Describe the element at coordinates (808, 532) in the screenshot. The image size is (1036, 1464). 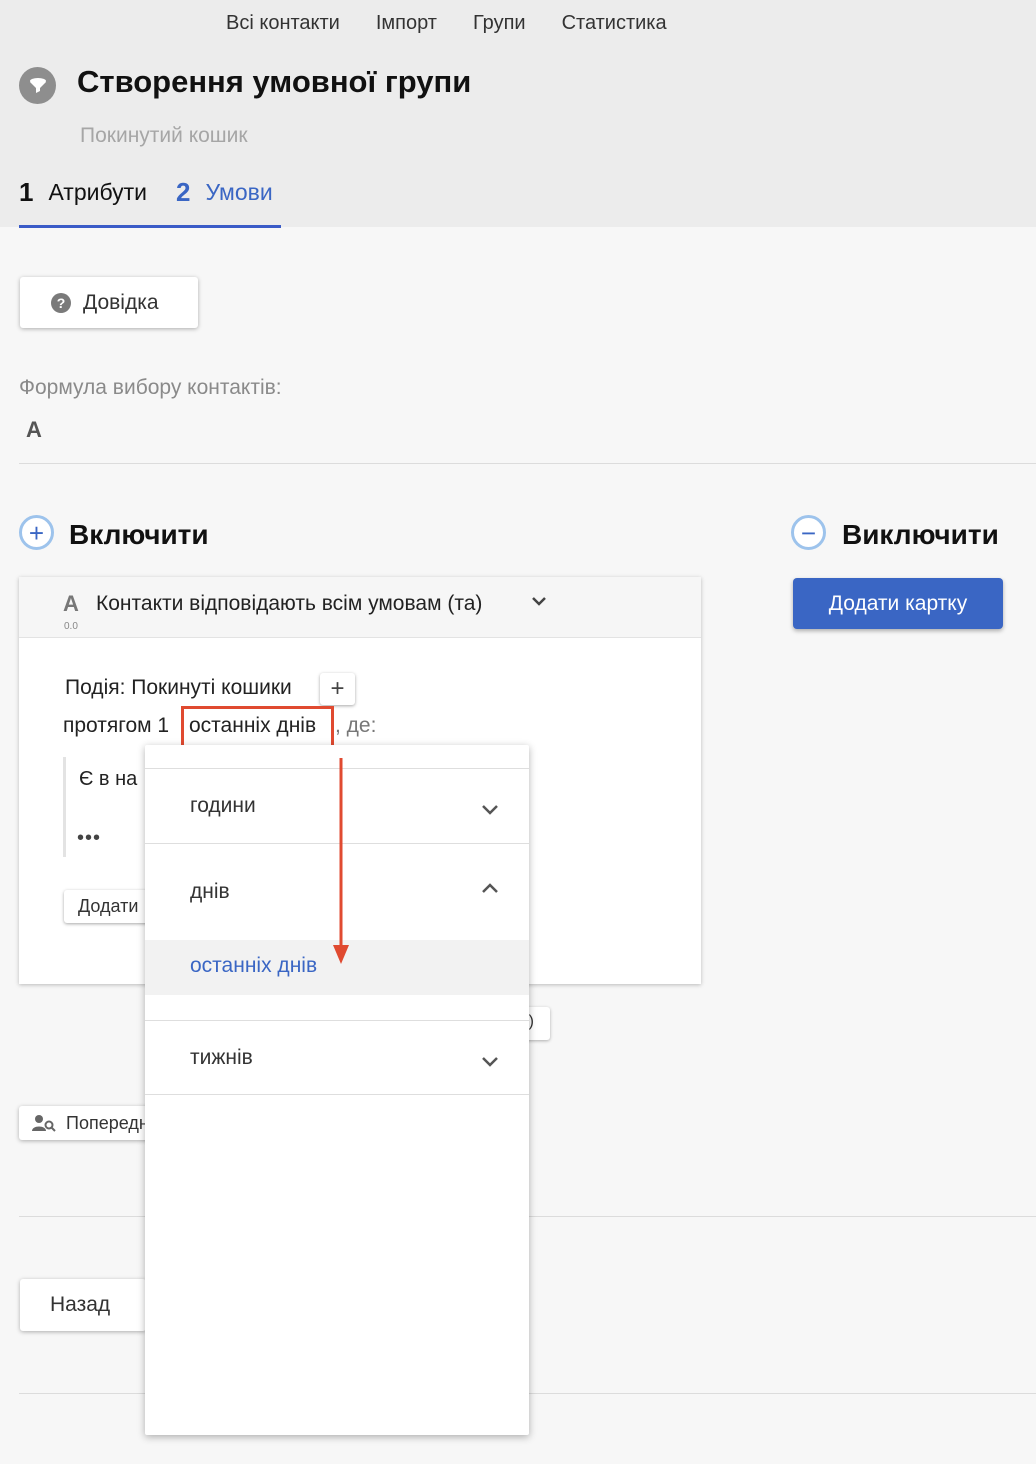
I see `minus-circle-icon: −` at that location.